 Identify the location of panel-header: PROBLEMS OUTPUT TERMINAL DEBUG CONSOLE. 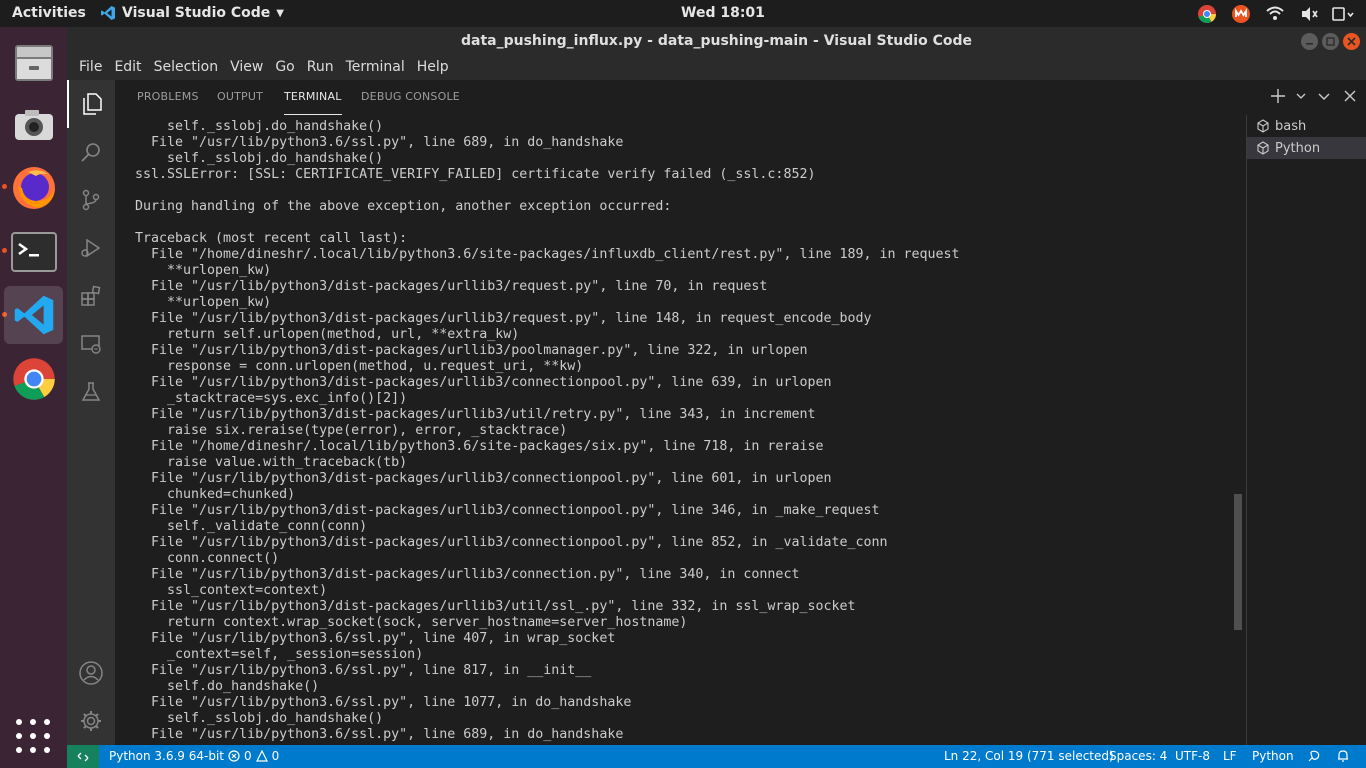
(740, 97).